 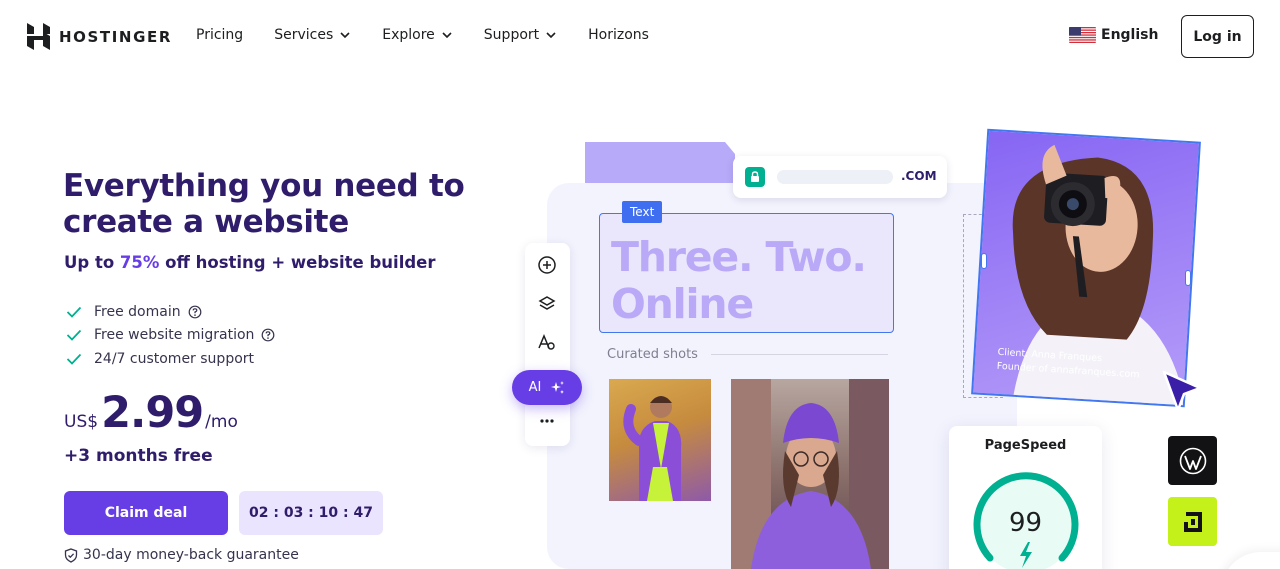 What do you see at coordinates (174, 358) in the screenshot?
I see `feature-label: 24/7 customer support` at bounding box center [174, 358].